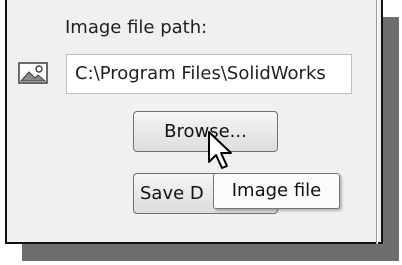 The height and width of the screenshot is (265, 402). What do you see at coordinates (220, 150) in the screenshot?
I see `mouse-pointer-icon` at bounding box center [220, 150].